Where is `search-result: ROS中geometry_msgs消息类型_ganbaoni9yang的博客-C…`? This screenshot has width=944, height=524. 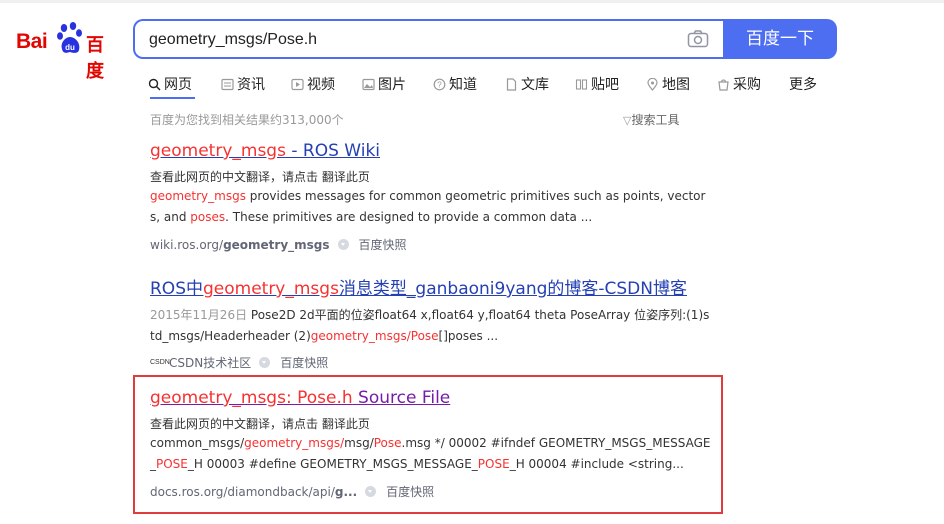 search-result: ROS中geometry_msgs消息类型_ganbaoni9yang的博客-C… is located at coordinates (431, 322).